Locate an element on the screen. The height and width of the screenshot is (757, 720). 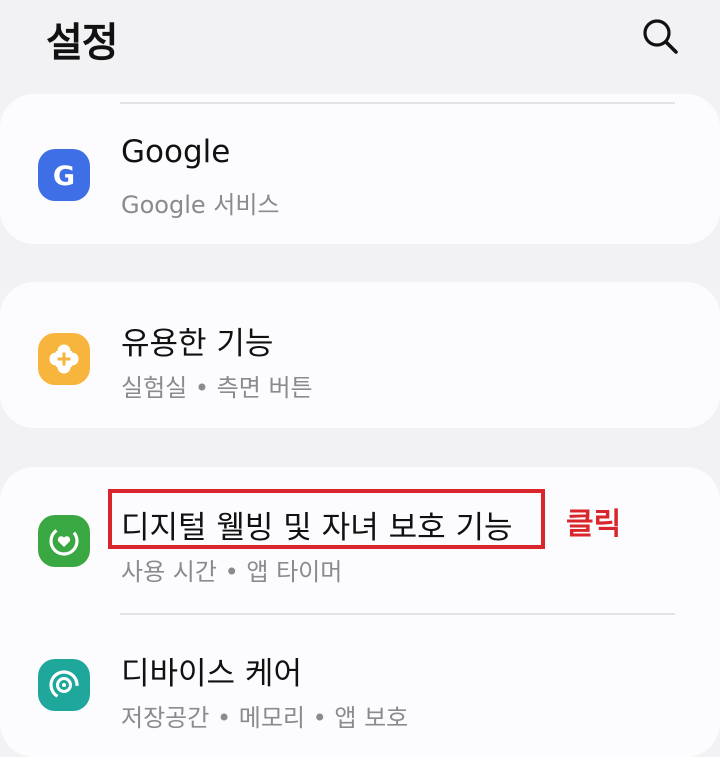
svg-text: G is located at coordinates (64, 176).